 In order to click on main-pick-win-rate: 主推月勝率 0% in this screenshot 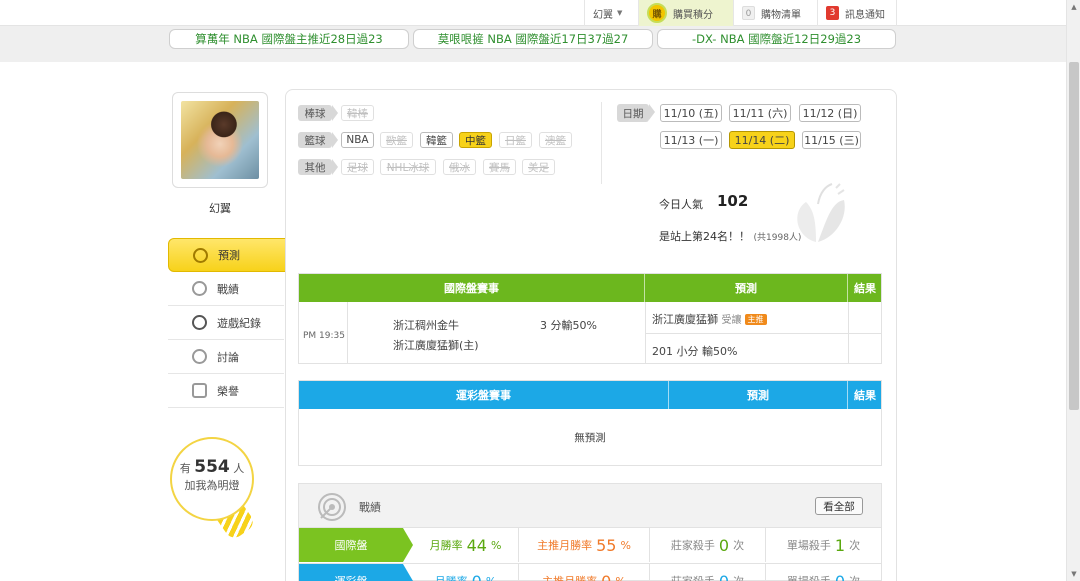, I will do `click(583, 572)`.